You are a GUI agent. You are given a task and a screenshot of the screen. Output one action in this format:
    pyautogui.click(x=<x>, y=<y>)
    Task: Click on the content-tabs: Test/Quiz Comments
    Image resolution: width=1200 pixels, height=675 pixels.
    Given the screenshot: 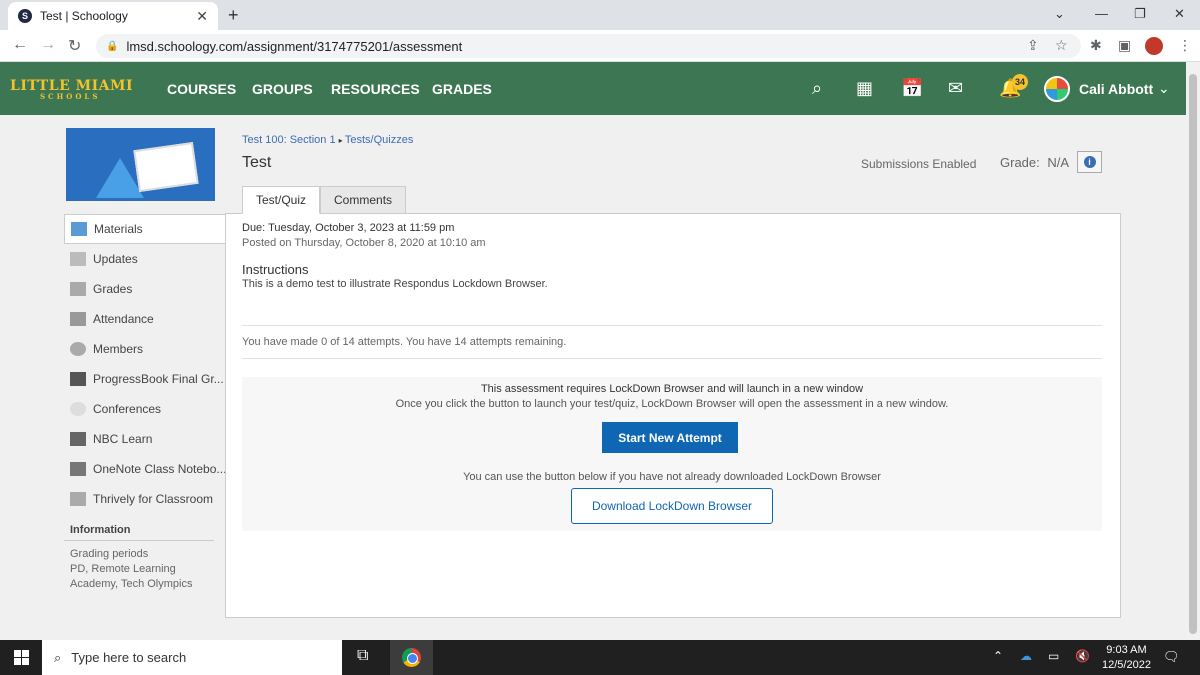 What is the action you would take?
    pyautogui.click(x=324, y=200)
    